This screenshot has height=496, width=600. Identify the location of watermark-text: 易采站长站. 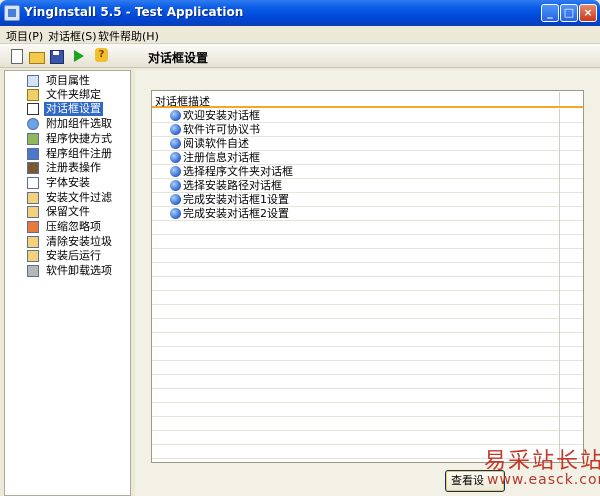
(542, 461).